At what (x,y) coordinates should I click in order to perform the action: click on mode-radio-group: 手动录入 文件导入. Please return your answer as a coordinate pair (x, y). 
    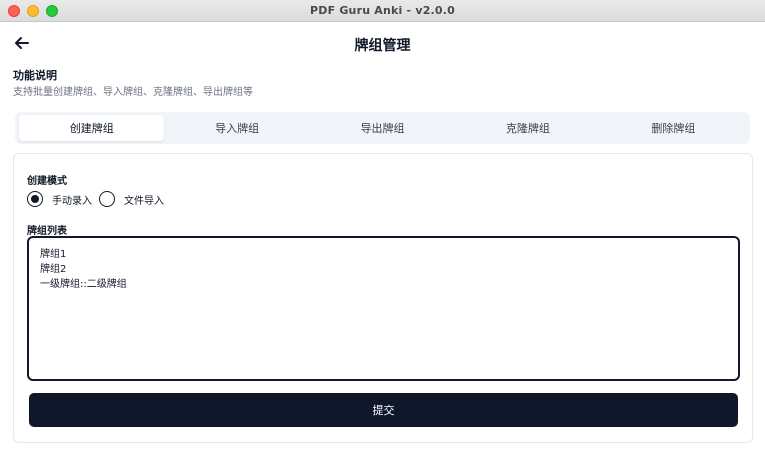
    Looking at the image, I should click on (99, 199).